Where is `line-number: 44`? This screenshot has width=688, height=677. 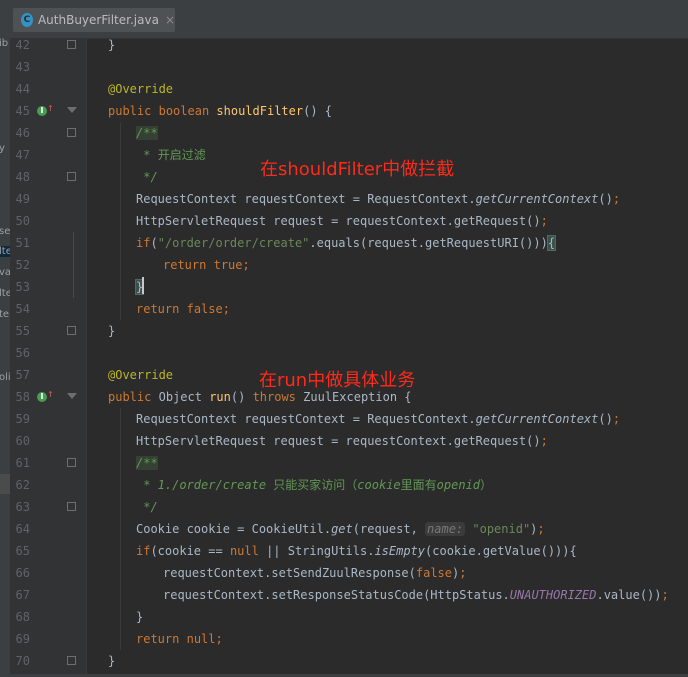
line-number: 44 is located at coordinates (22, 89).